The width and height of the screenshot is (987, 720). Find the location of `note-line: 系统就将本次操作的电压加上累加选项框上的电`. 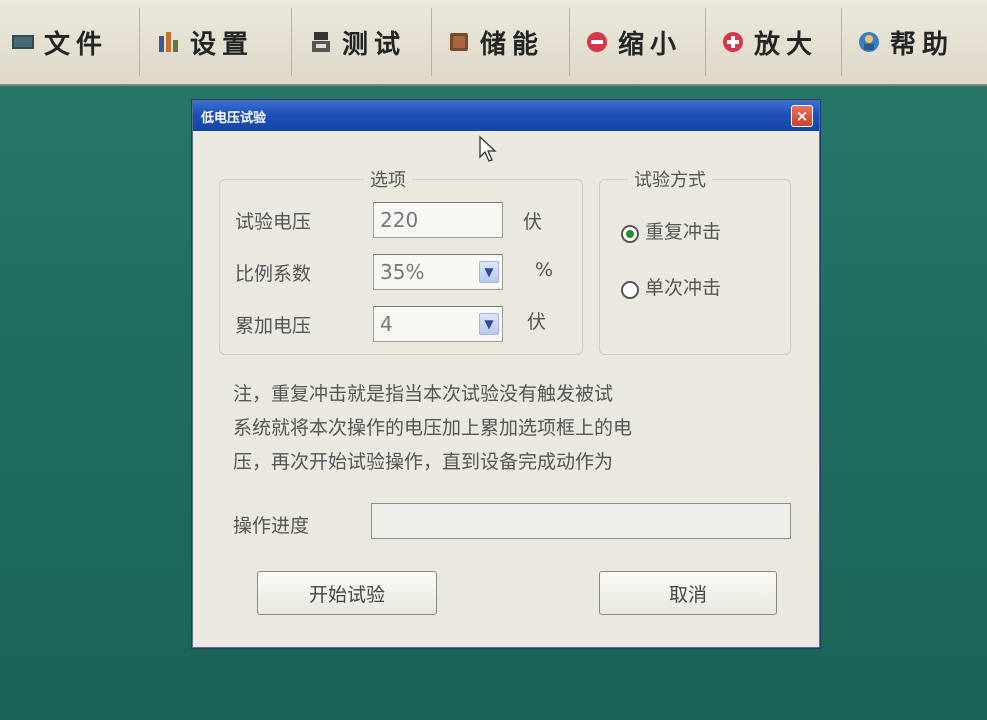

note-line: 系统就将本次操作的电压加上累加选项框上的电 is located at coordinates (433, 428).